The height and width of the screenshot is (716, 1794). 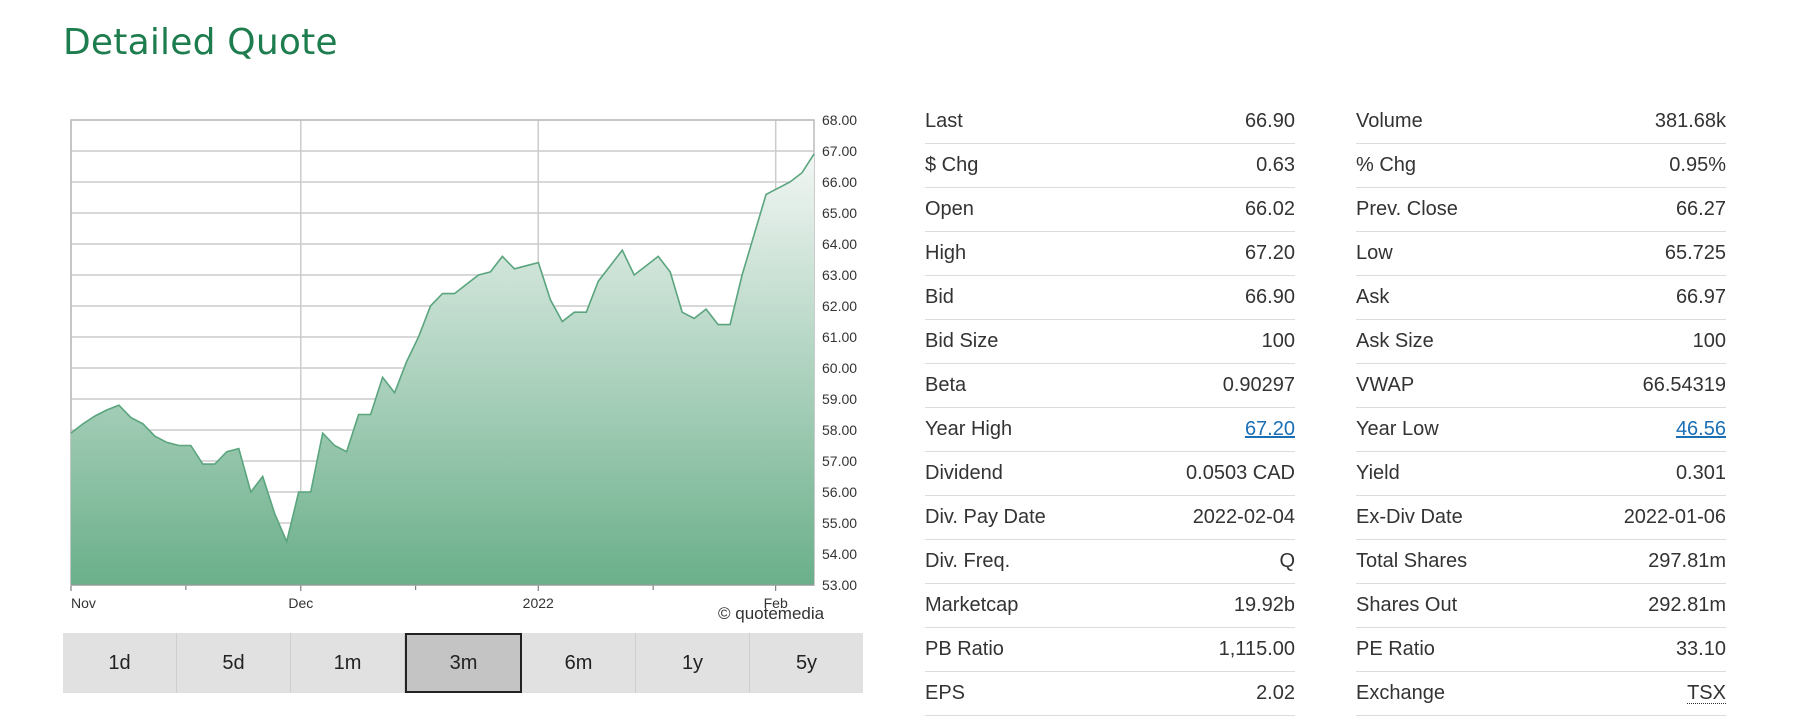 What do you see at coordinates (939, 297) in the screenshot?
I see `quote-label: Bid` at bounding box center [939, 297].